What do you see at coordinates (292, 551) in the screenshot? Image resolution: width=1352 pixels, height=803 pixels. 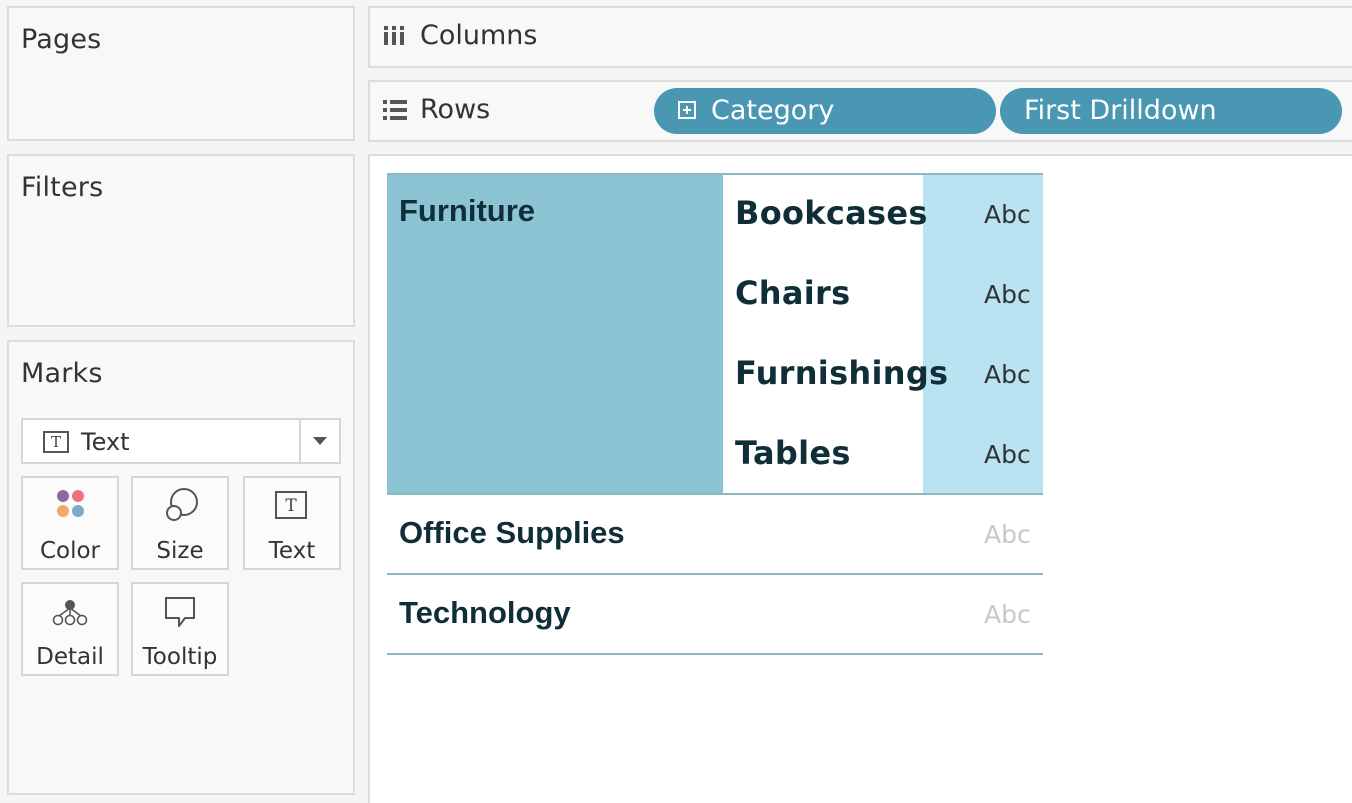 I see `text-label: Text` at bounding box center [292, 551].